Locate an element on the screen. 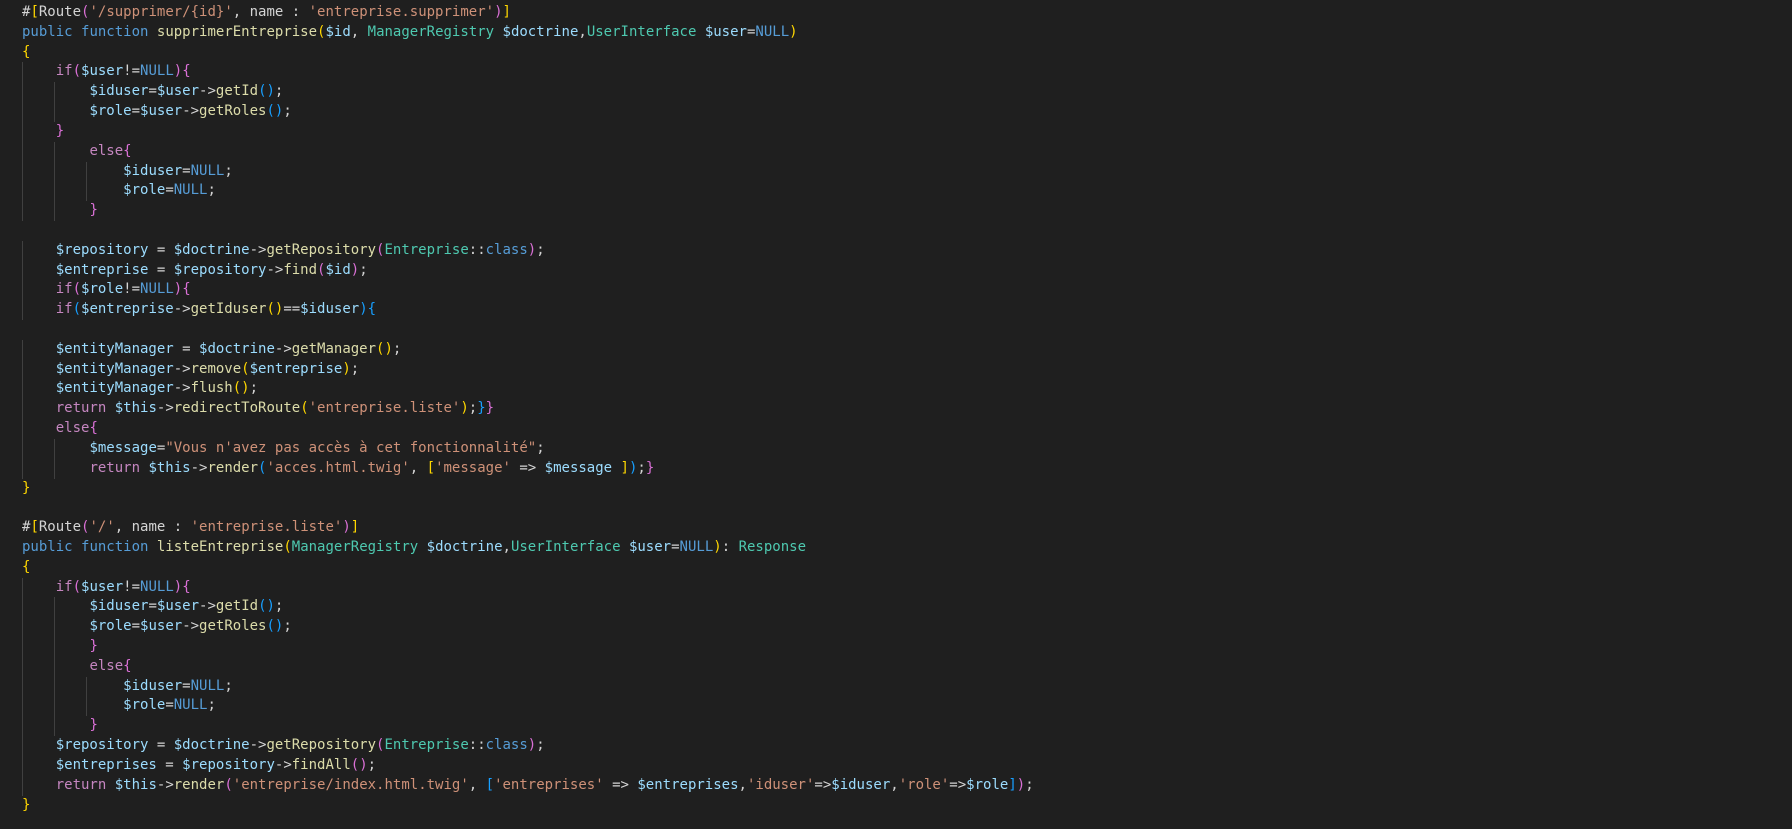  code-line: $entityManager->flush(); is located at coordinates (528, 389).